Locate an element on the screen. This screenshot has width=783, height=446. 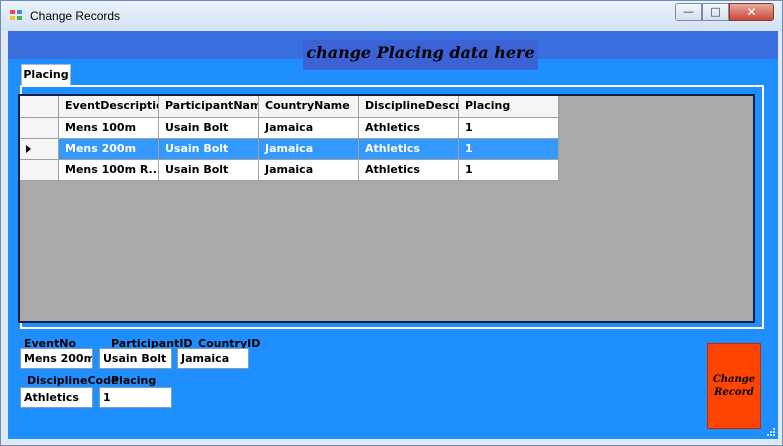
close-button: ✕ is located at coordinates (751, 12).